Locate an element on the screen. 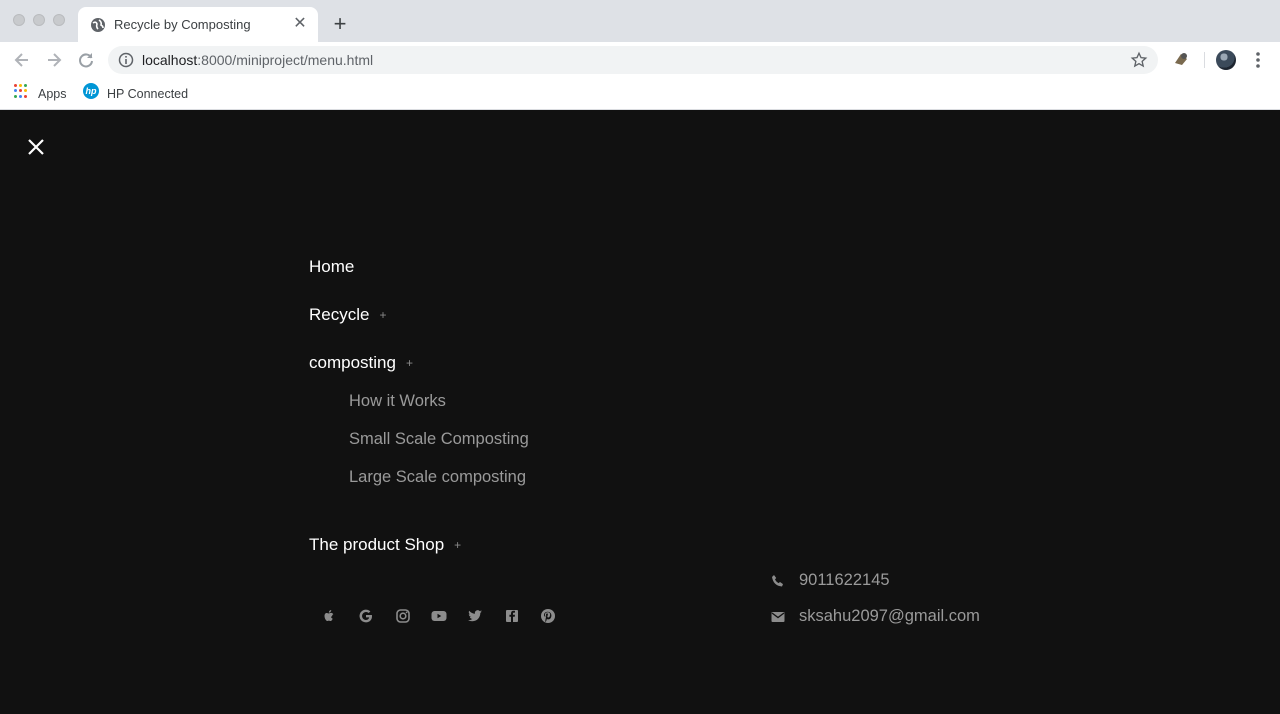  more-menu-icon is located at coordinates (1258, 60).